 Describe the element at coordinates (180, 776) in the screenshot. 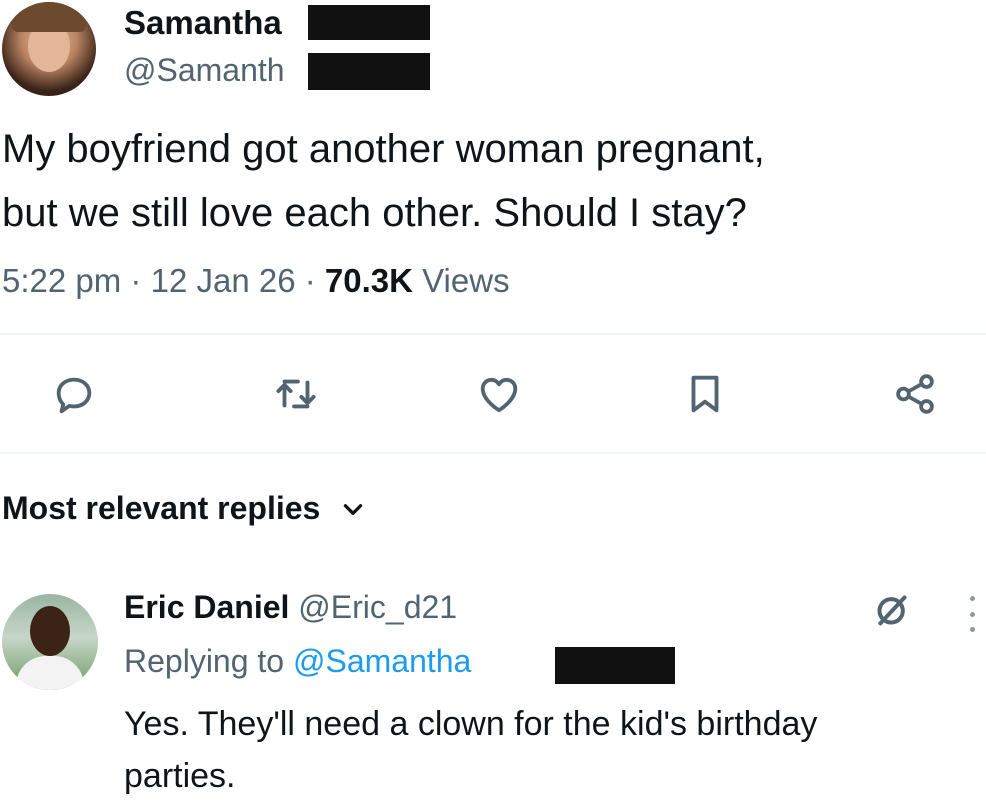

I see `reply-text-line: parties.` at that location.